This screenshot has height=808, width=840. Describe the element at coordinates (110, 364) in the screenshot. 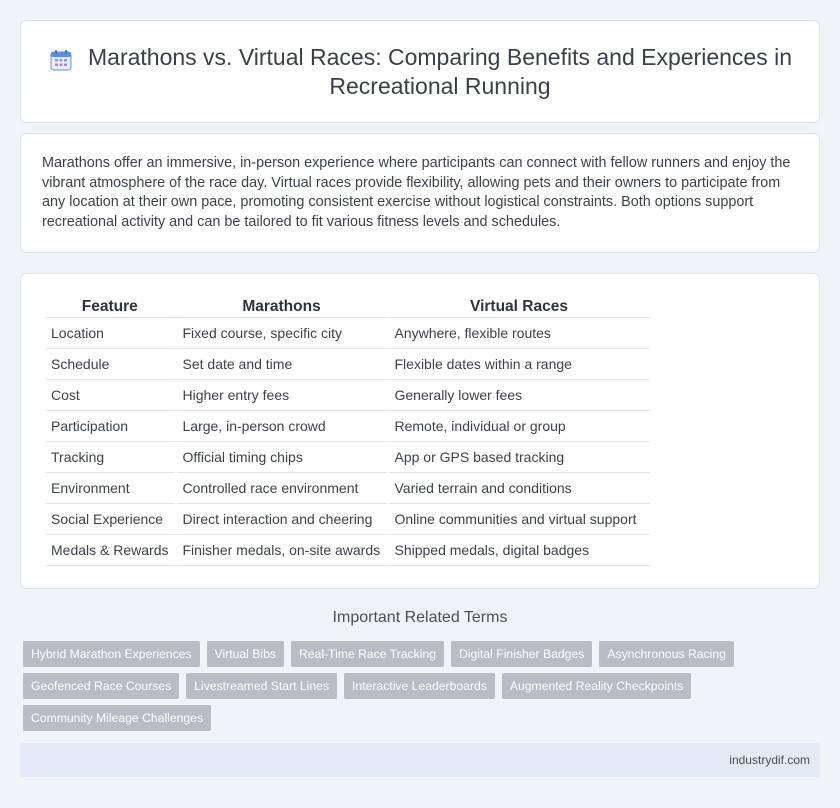

I see `table-cell: Schedule` at that location.